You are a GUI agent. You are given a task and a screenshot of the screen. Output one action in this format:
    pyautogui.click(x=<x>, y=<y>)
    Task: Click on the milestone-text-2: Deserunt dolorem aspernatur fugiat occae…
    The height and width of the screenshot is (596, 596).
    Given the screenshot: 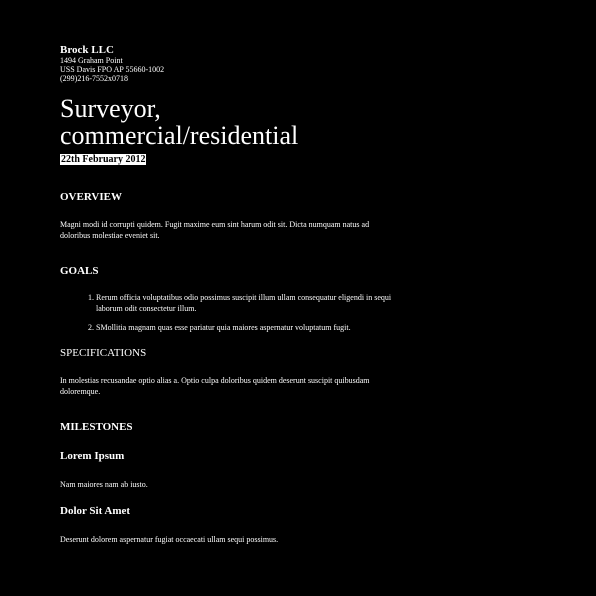 What is the action you would take?
    pyautogui.click(x=169, y=539)
    